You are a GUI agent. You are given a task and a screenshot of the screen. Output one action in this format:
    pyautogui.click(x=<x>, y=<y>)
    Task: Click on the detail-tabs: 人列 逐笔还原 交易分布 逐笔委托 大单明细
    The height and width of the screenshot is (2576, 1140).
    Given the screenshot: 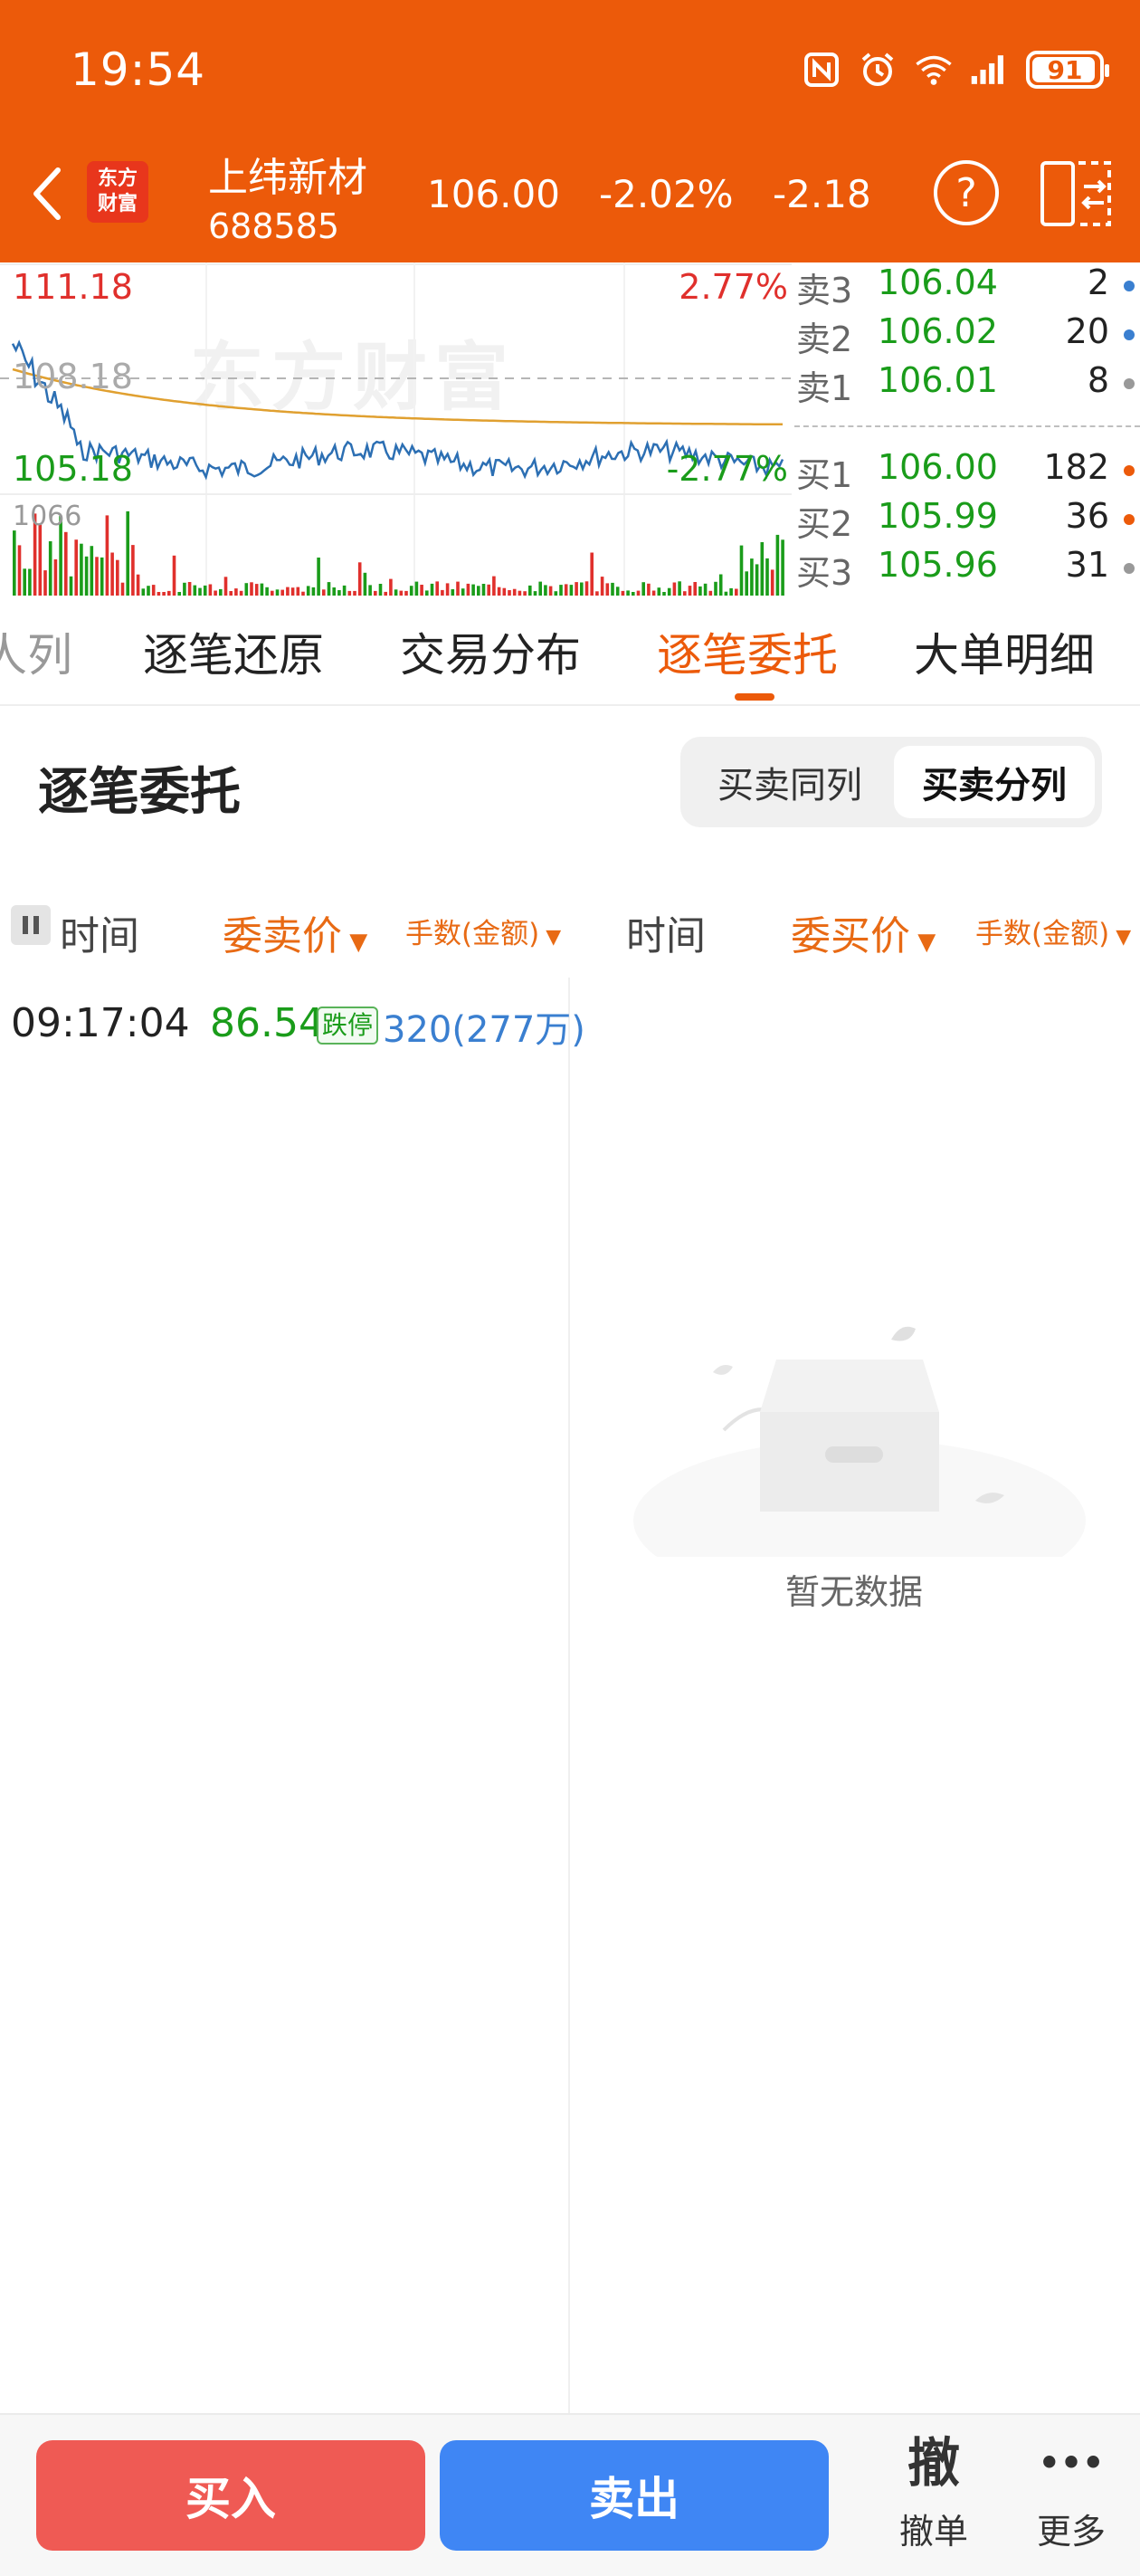 What is the action you would take?
    pyautogui.click(x=570, y=653)
    